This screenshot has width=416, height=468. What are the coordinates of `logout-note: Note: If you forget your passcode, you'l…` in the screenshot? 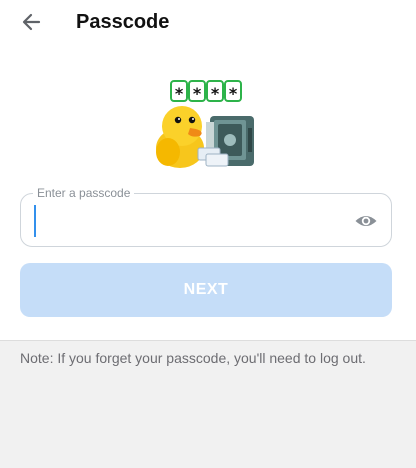 It's located at (193, 358).